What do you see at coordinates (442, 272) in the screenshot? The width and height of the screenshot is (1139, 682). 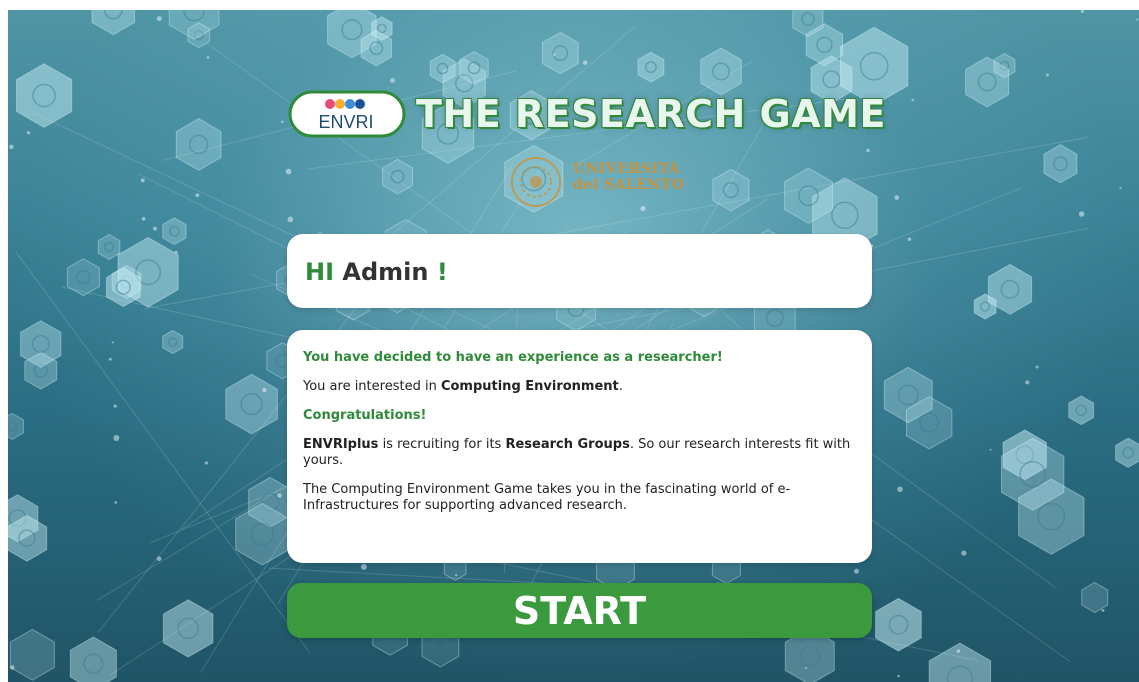 I see `greeting-exclaim: !` at bounding box center [442, 272].